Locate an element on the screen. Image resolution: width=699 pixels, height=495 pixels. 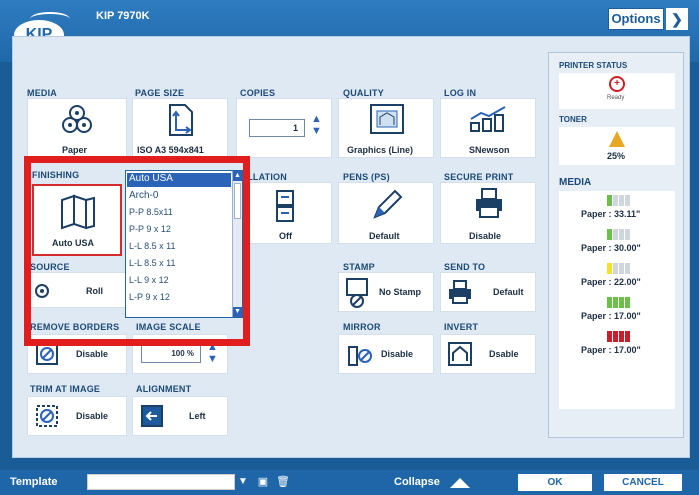
media-card: Paper is located at coordinates (77, 128).